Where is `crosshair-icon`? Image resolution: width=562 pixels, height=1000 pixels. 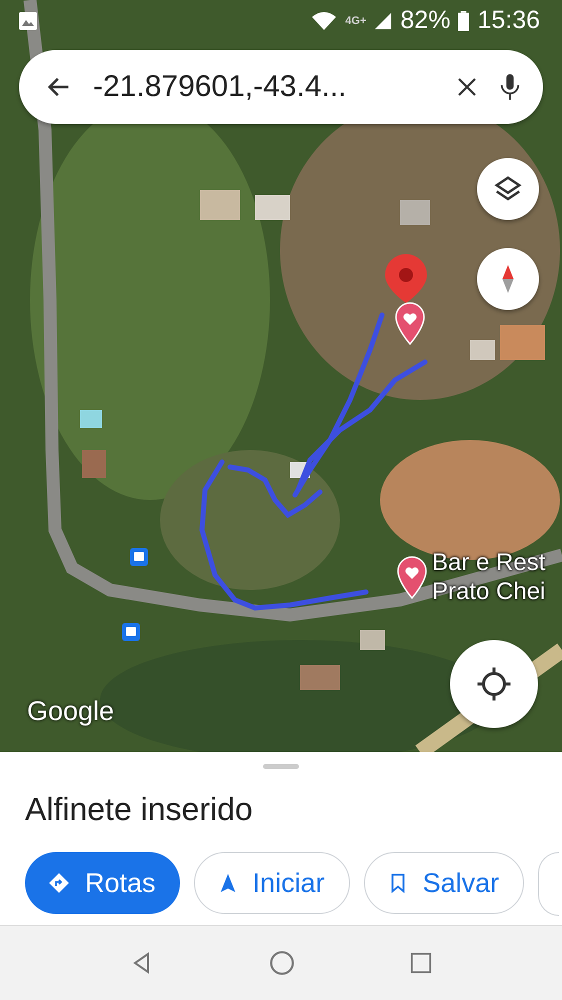
crosshair-icon is located at coordinates (494, 684).